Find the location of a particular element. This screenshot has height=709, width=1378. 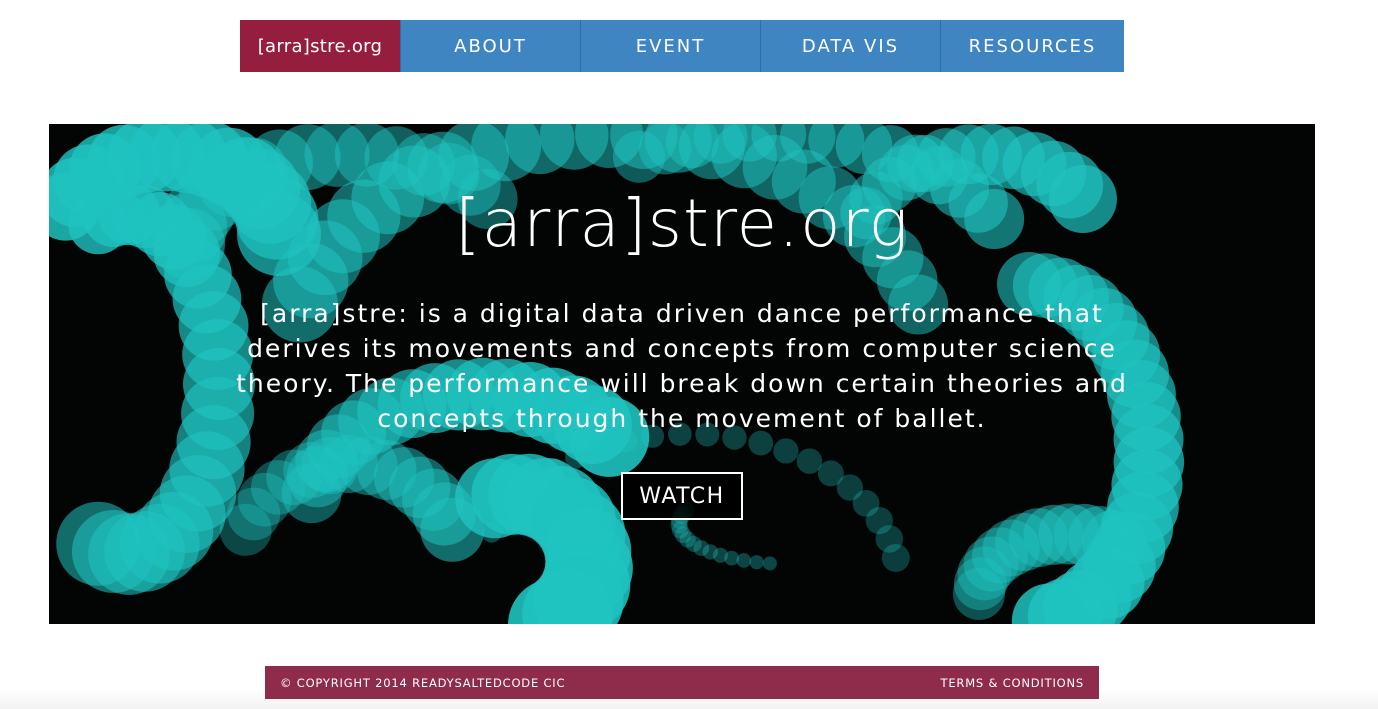

watch-button: WATCH is located at coordinates (682, 496).